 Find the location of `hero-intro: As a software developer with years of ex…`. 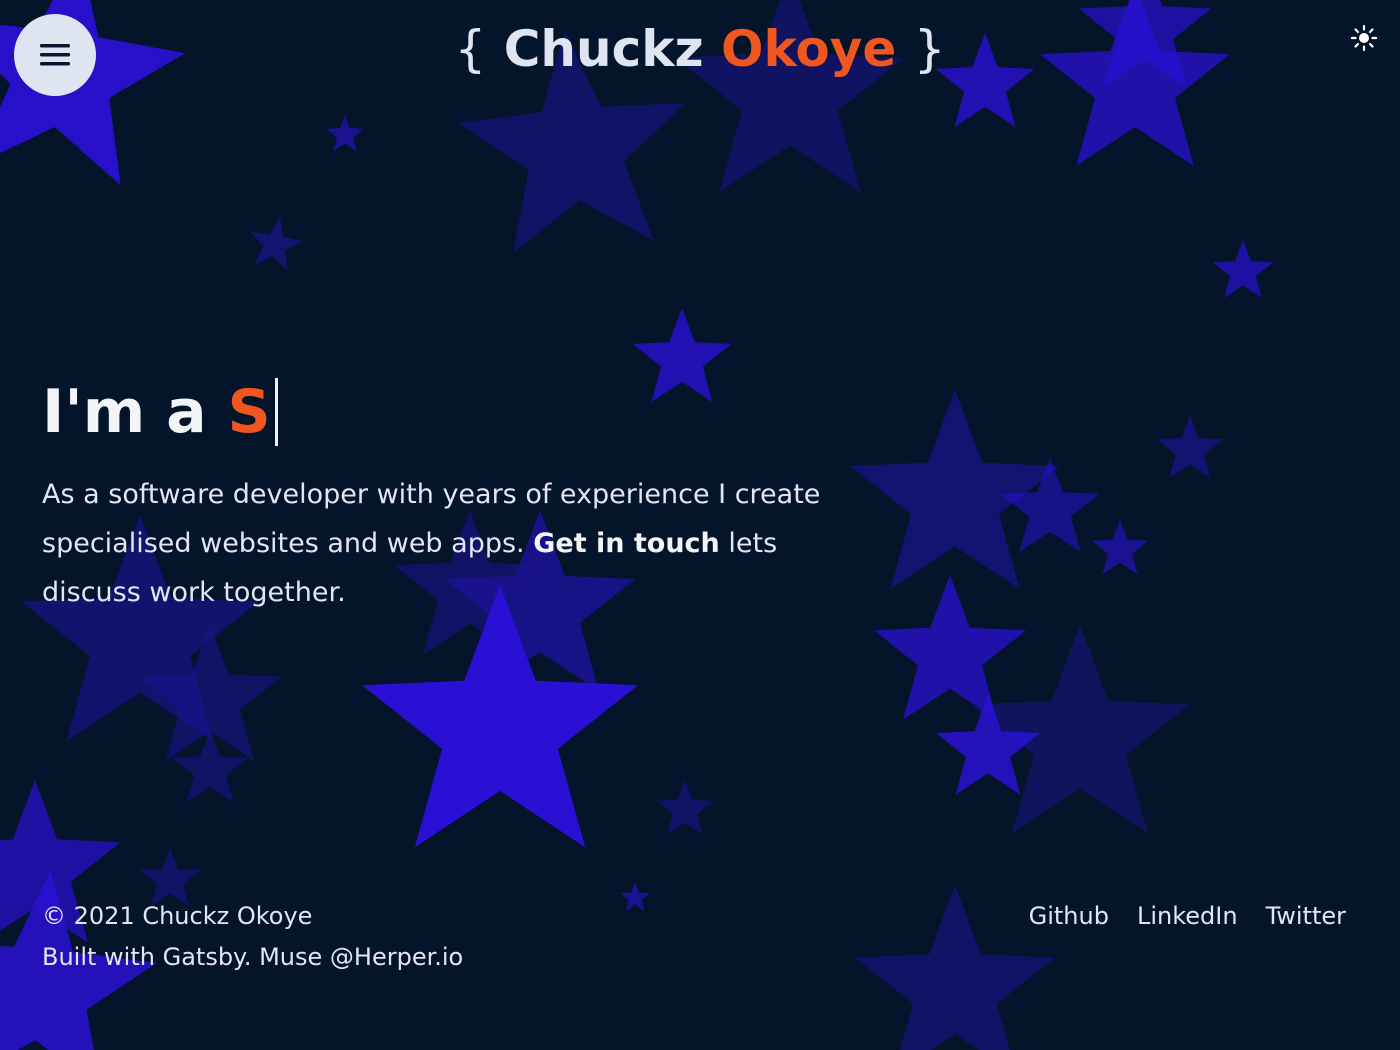

hero-intro: As a software developer with years of ex… is located at coordinates (432, 543).